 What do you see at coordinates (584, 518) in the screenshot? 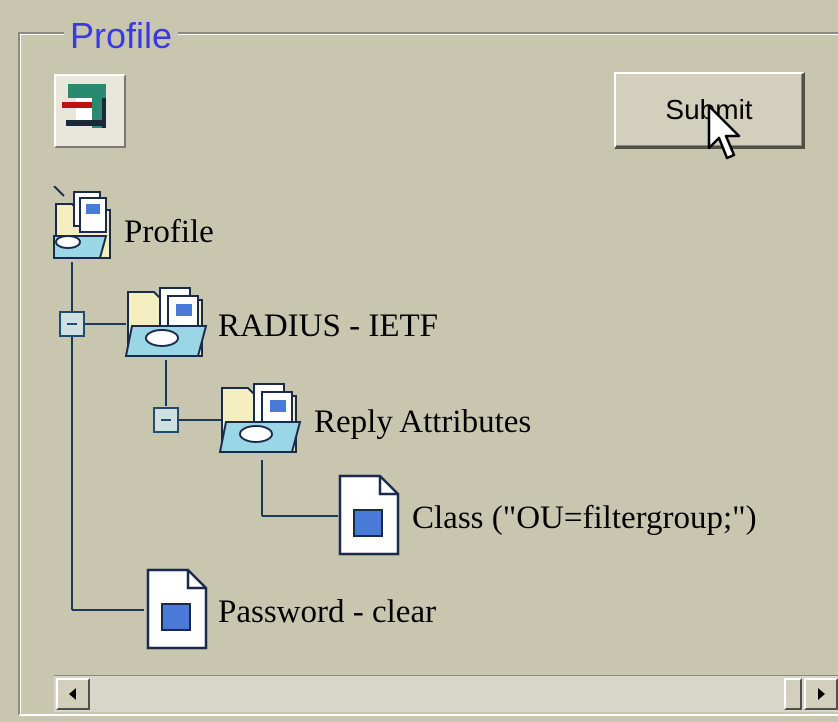
I see `tree-node-class-label: Class ("OU=filtergroup;")` at bounding box center [584, 518].